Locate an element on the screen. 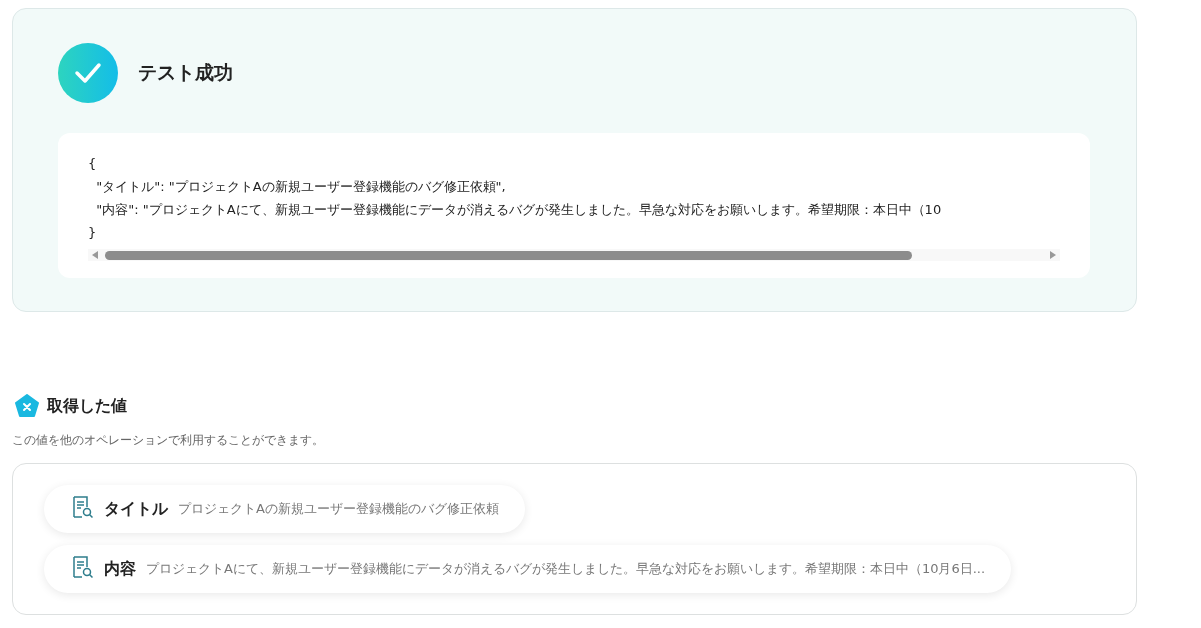 The height and width of the screenshot is (628, 1201). value-label: タイトル is located at coordinates (136, 509).